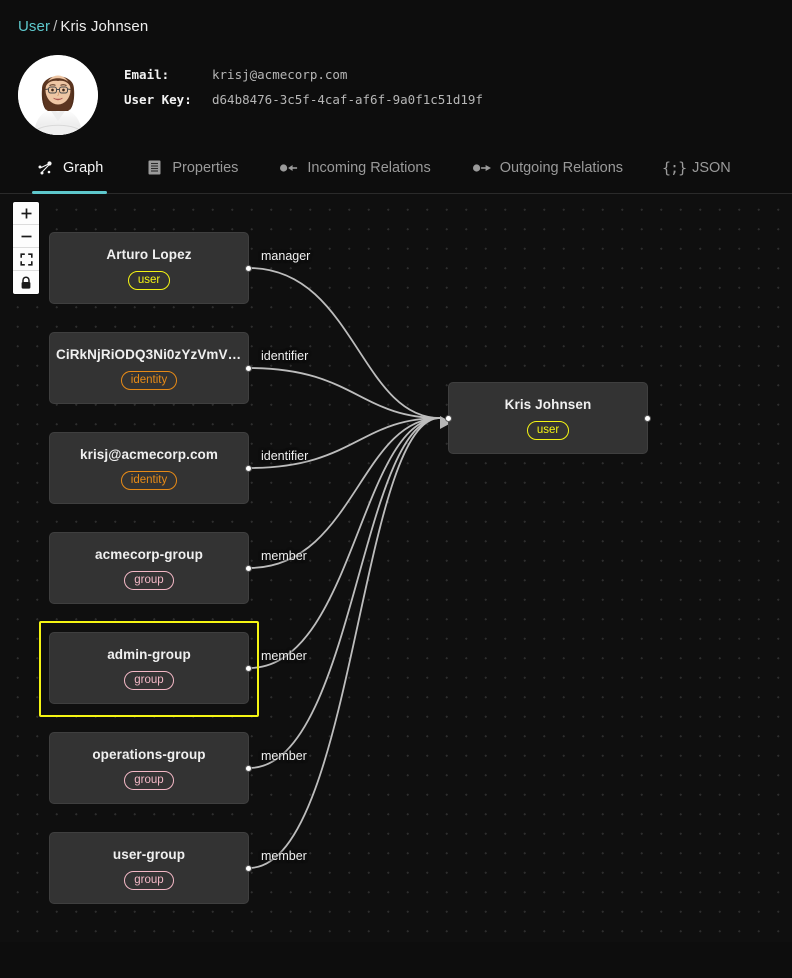 The width and height of the screenshot is (792, 978). What do you see at coordinates (150, 268) in the screenshot?
I see `graph-node-arturo-lopez: Arturo Lopez user` at bounding box center [150, 268].